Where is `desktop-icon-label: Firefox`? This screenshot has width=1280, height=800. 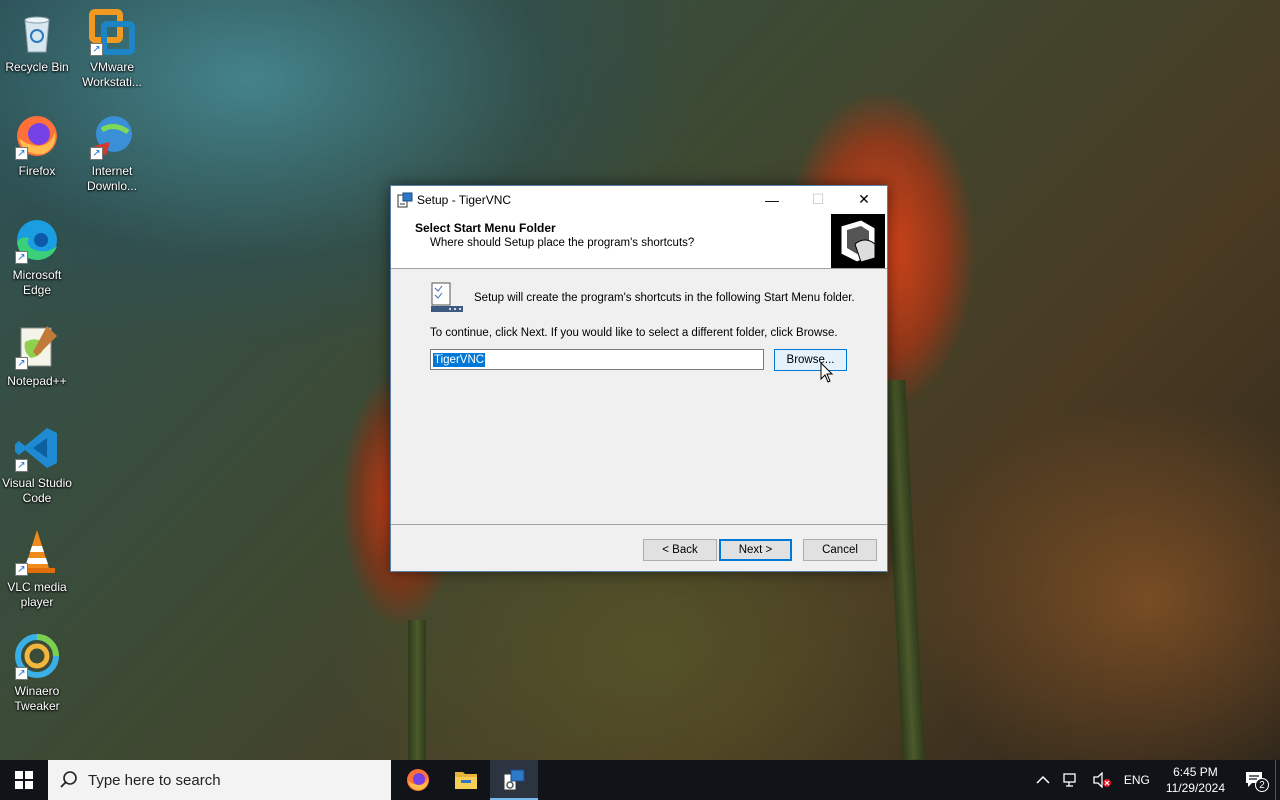 desktop-icon-label: Firefox is located at coordinates (37, 171).